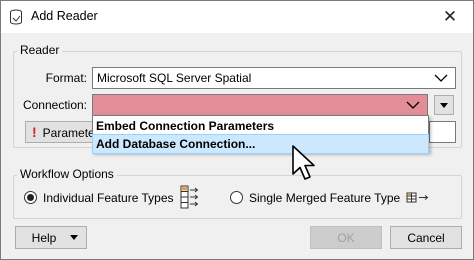  Describe the element at coordinates (185, 126) in the screenshot. I see `embed-connection-label: Embed Connection Parameters` at that location.